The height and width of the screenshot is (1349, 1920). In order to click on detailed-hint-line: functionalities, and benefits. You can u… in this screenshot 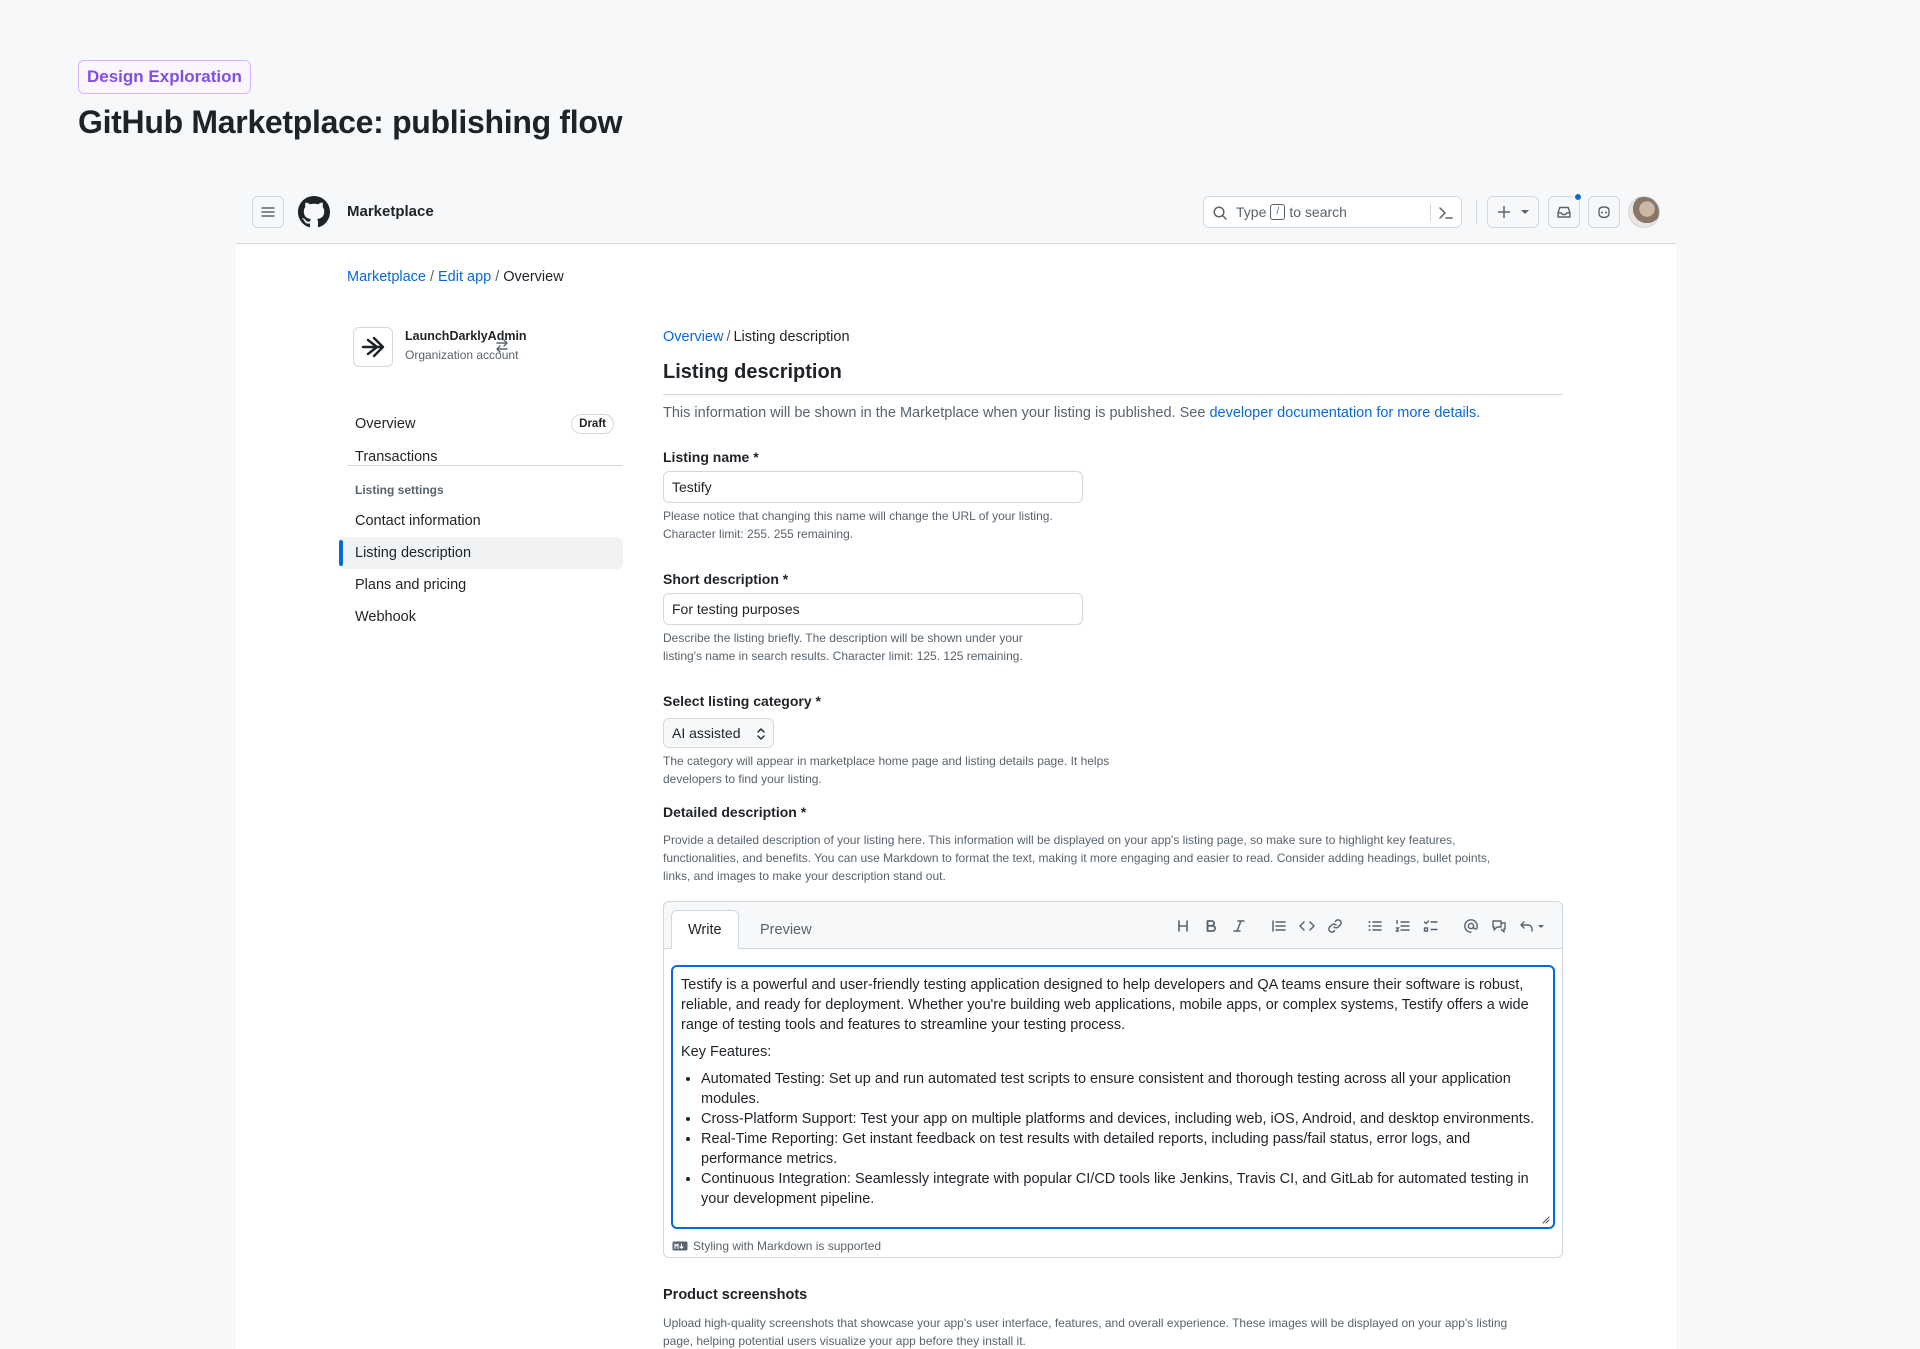, I will do `click(1077, 858)`.